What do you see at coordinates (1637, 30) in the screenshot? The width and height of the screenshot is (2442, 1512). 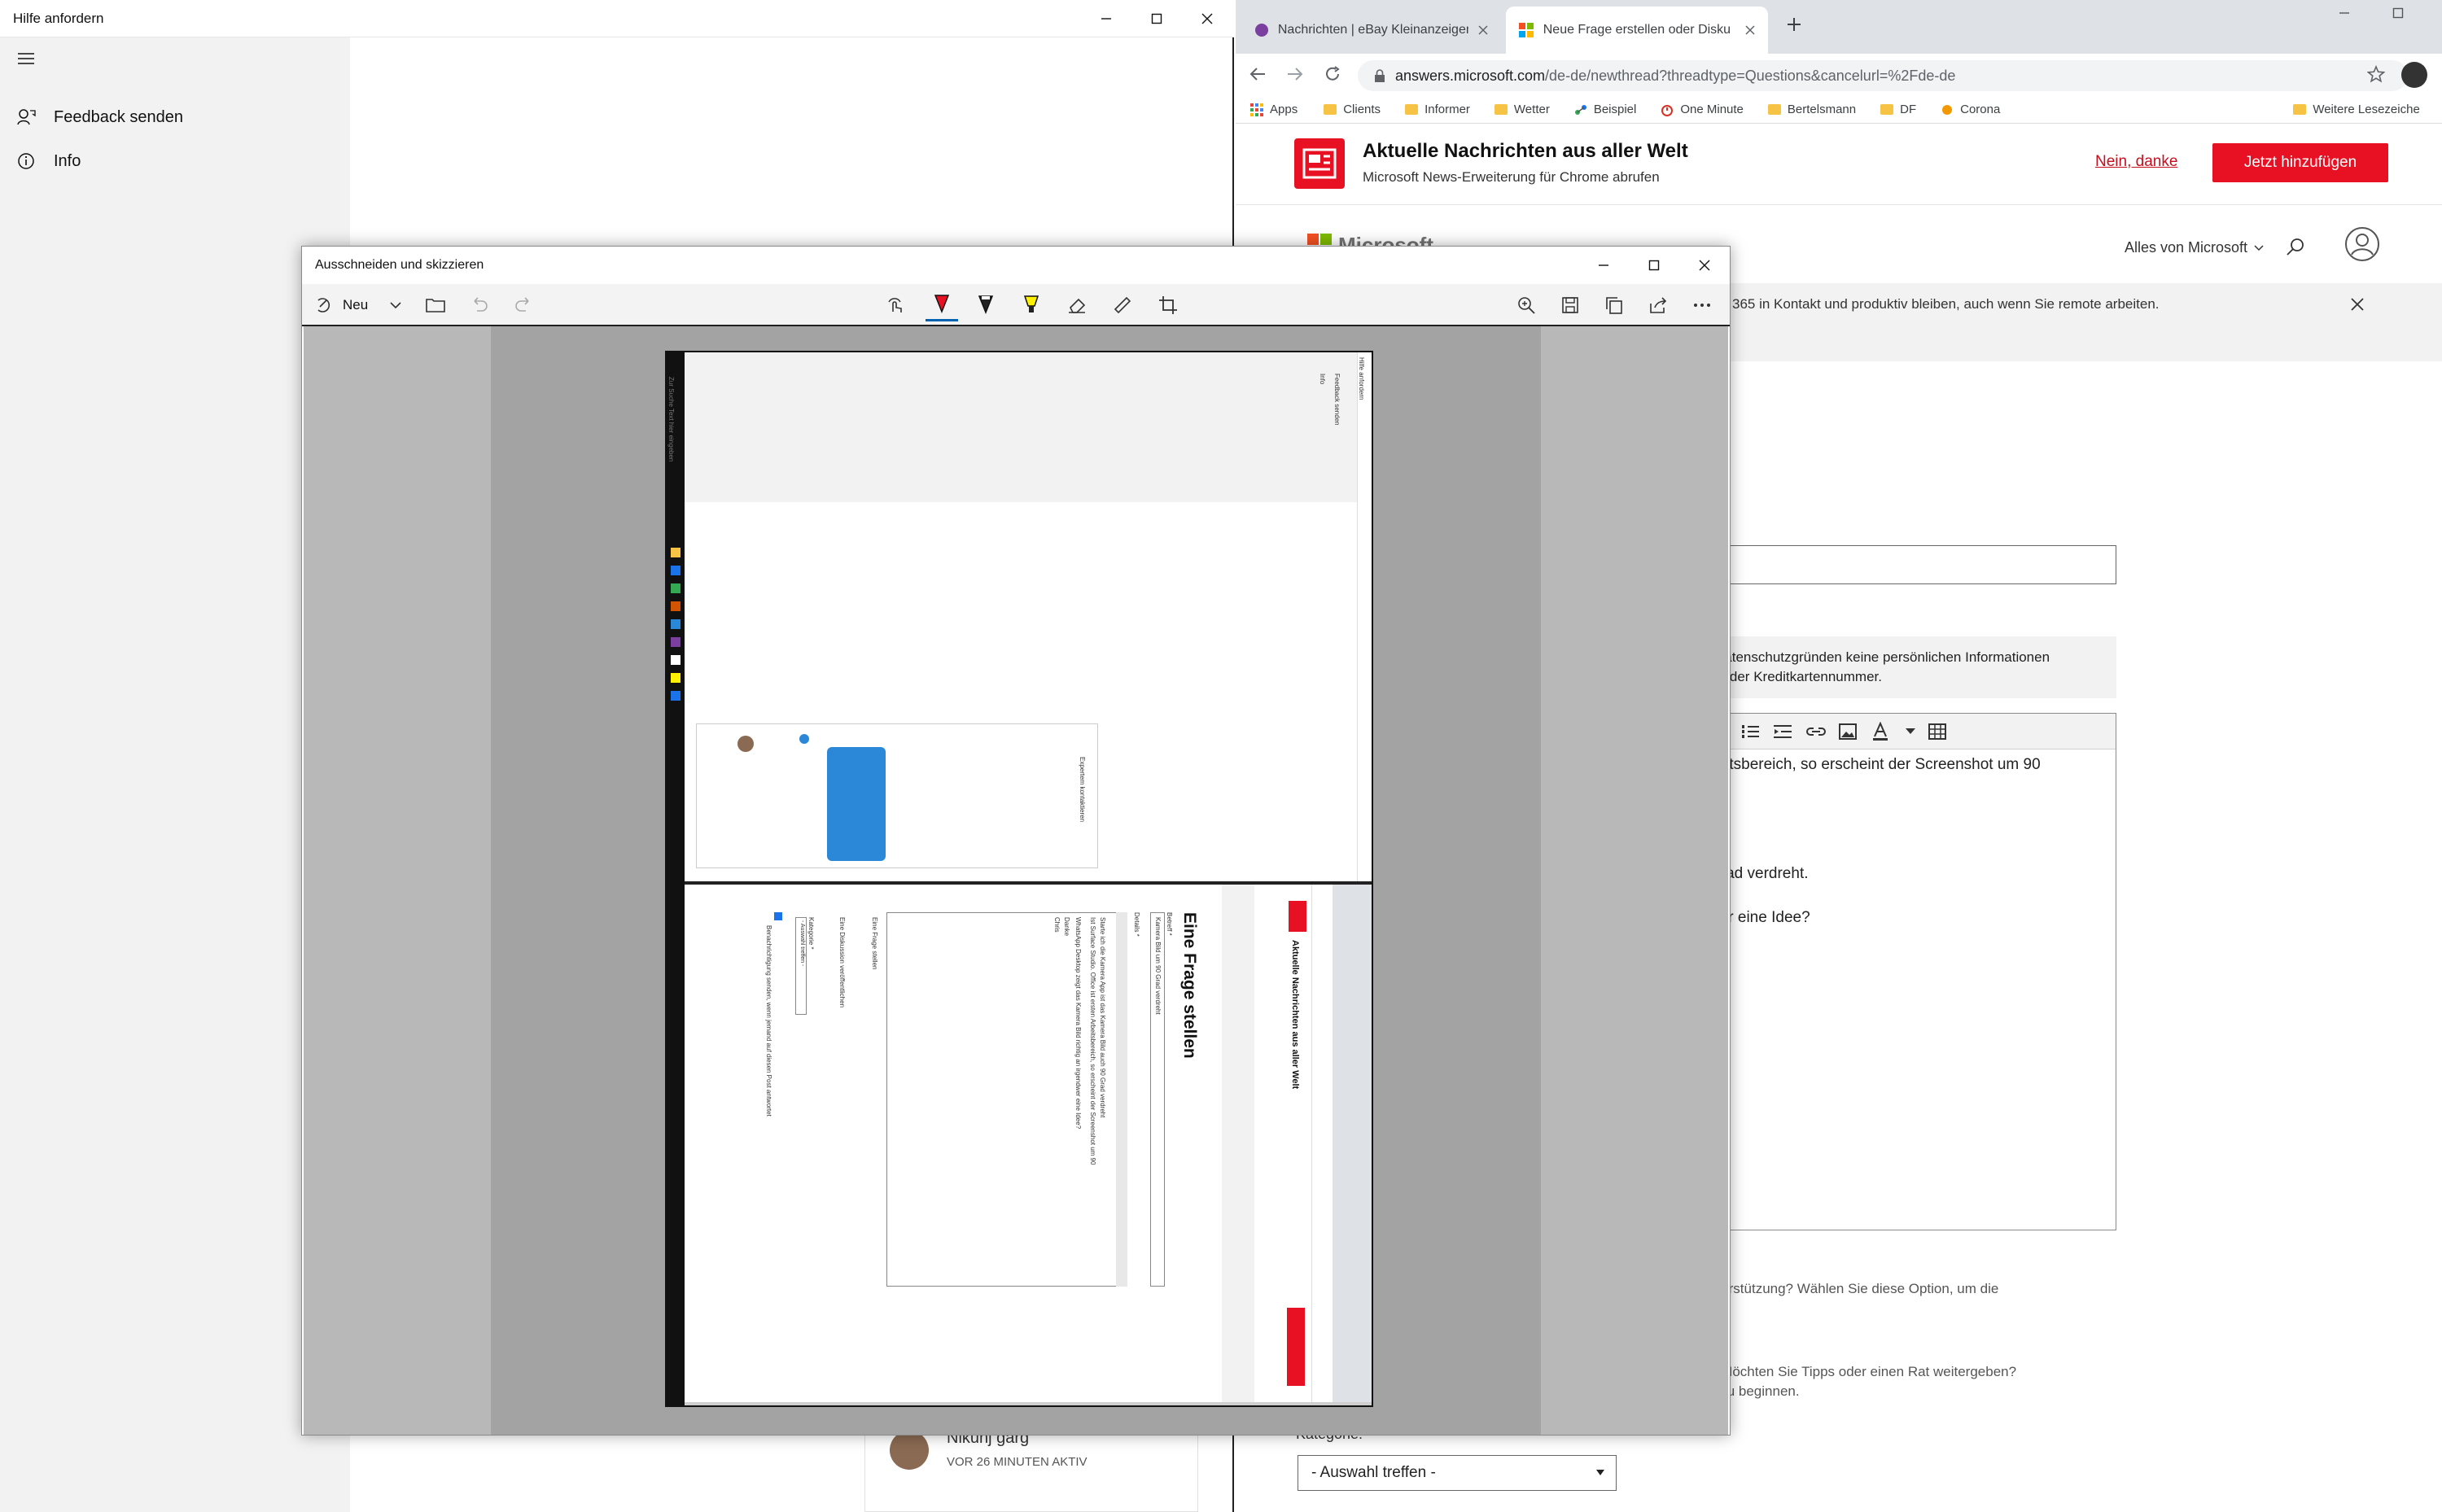 I see `tab-microsoft-answers: Neue Frage erstellen oder Disku` at bounding box center [1637, 30].